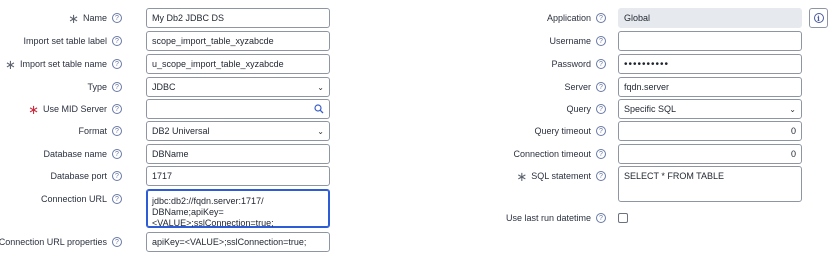 Image resolution: width=832 pixels, height=258 pixels. I want to click on server-label-wrap: Server ?, so click(585, 87).